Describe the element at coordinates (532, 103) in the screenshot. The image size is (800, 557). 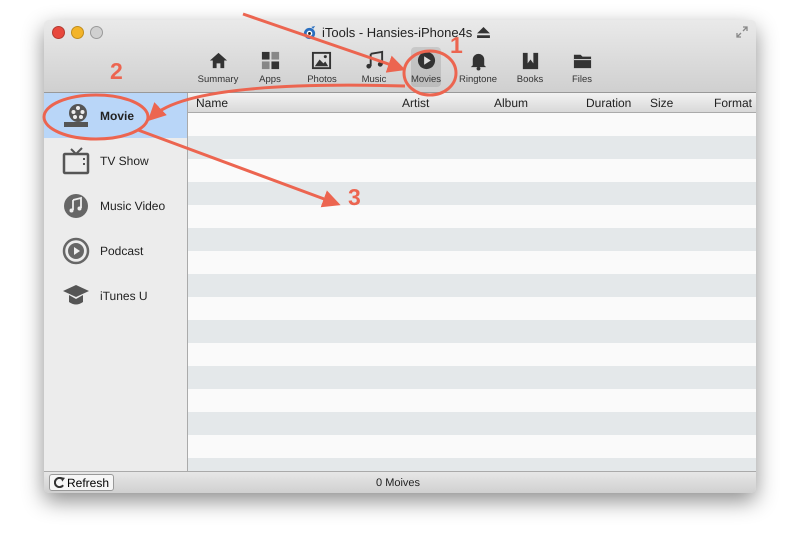
I see `column-header: Album` at that location.